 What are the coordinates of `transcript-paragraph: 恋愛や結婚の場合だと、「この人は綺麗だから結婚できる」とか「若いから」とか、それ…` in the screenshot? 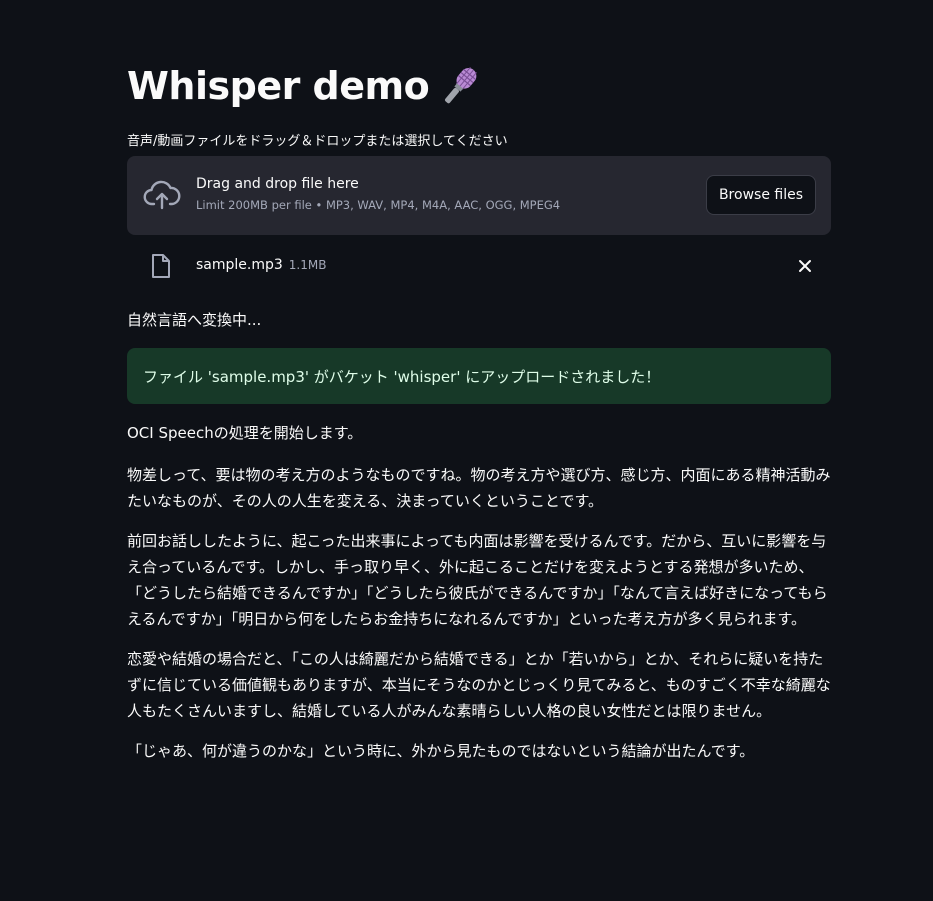 It's located at (479, 685).